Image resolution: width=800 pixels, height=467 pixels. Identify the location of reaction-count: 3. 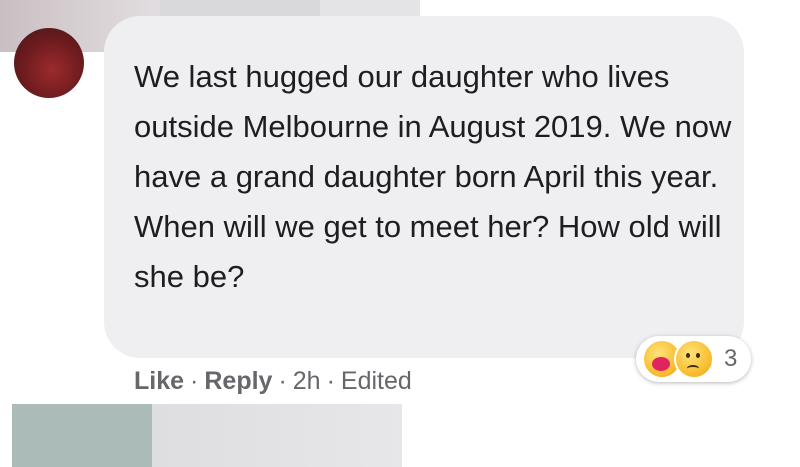
(731, 358).